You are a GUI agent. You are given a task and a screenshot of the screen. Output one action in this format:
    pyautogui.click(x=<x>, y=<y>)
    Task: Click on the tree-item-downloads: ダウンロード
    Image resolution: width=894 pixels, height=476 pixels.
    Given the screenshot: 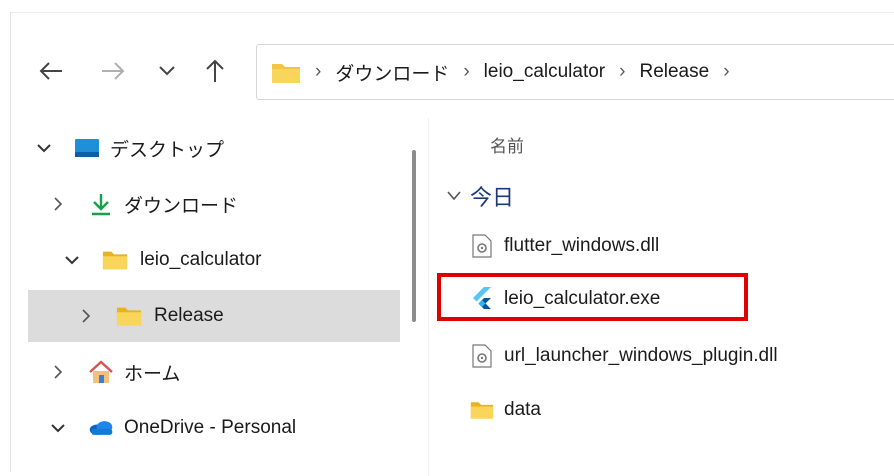 What is the action you would take?
    pyautogui.click(x=214, y=204)
    